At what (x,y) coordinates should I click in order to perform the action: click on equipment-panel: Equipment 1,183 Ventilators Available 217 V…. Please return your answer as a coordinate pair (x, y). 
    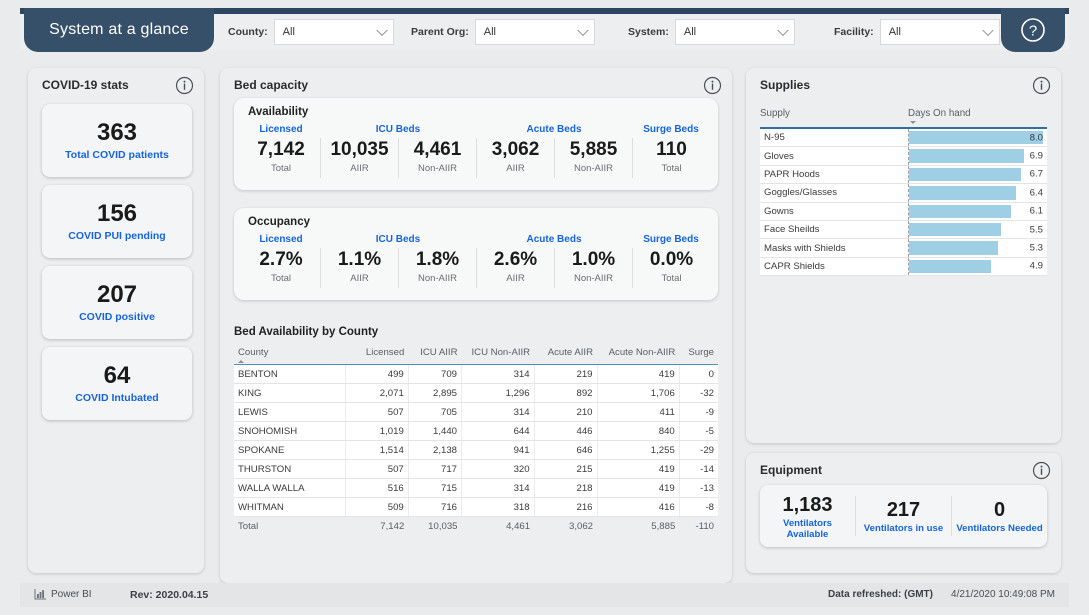
    Looking at the image, I should click on (903, 513).